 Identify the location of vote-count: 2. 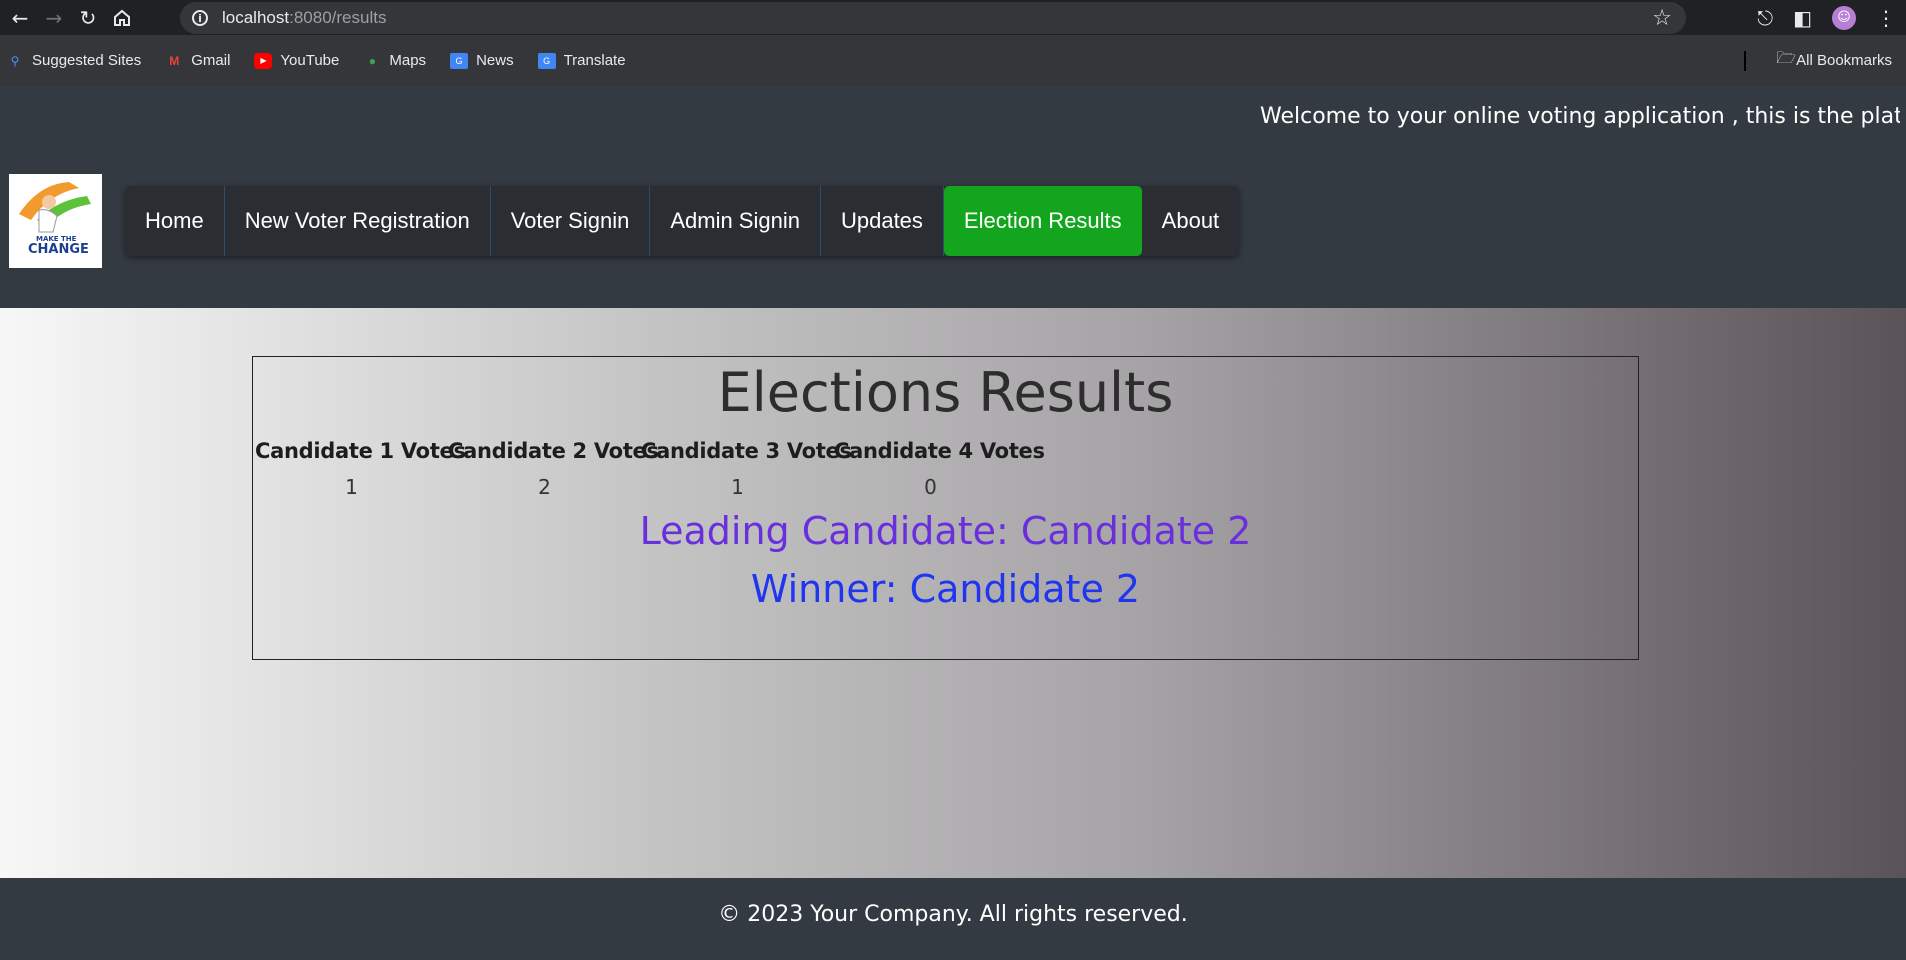
(544, 487).